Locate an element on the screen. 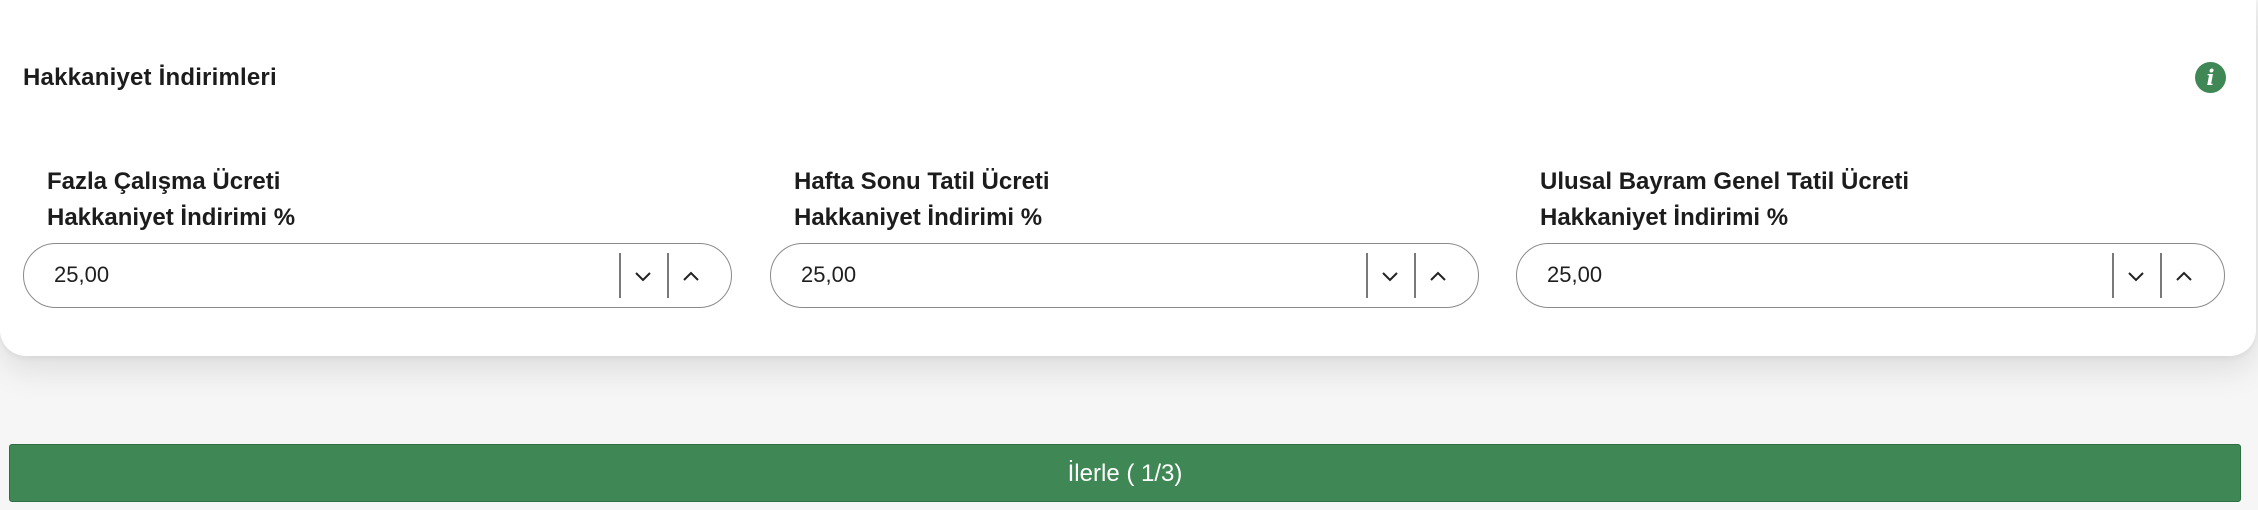 The width and height of the screenshot is (2258, 510). section-title: Hakkaniyet İndirimleri is located at coordinates (150, 77).